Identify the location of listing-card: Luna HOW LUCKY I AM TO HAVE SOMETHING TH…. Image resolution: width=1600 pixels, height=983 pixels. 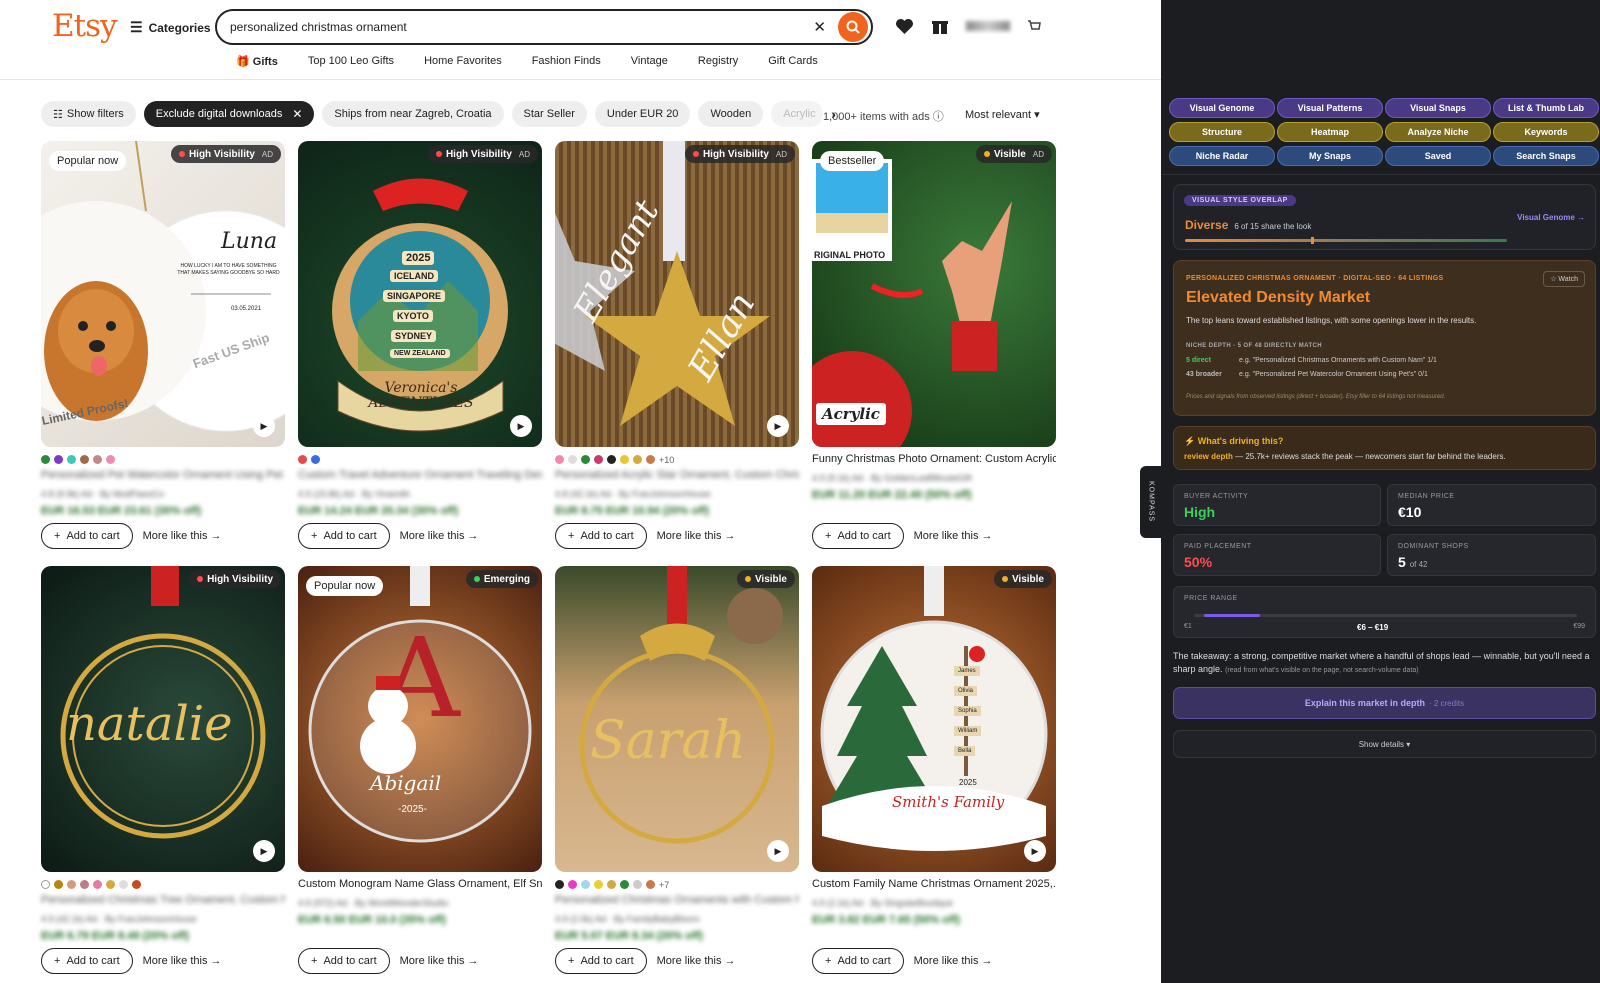
(163, 345).